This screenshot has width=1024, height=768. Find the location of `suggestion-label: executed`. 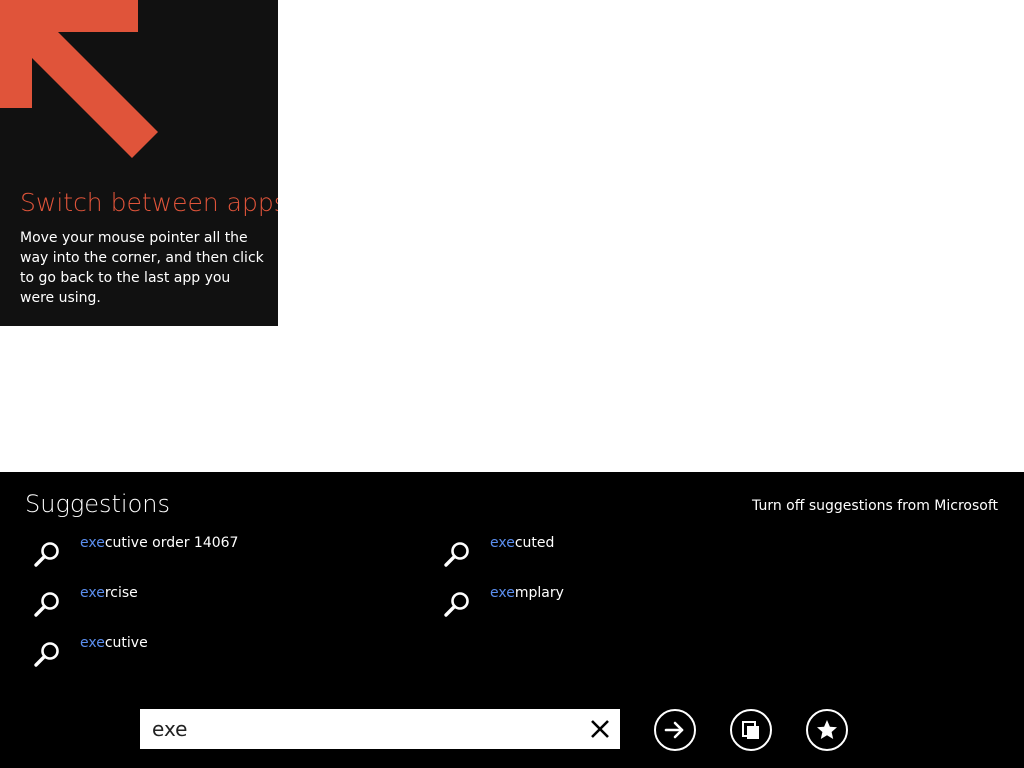

suggestion-label: executed is located at coordinates (522, 543).